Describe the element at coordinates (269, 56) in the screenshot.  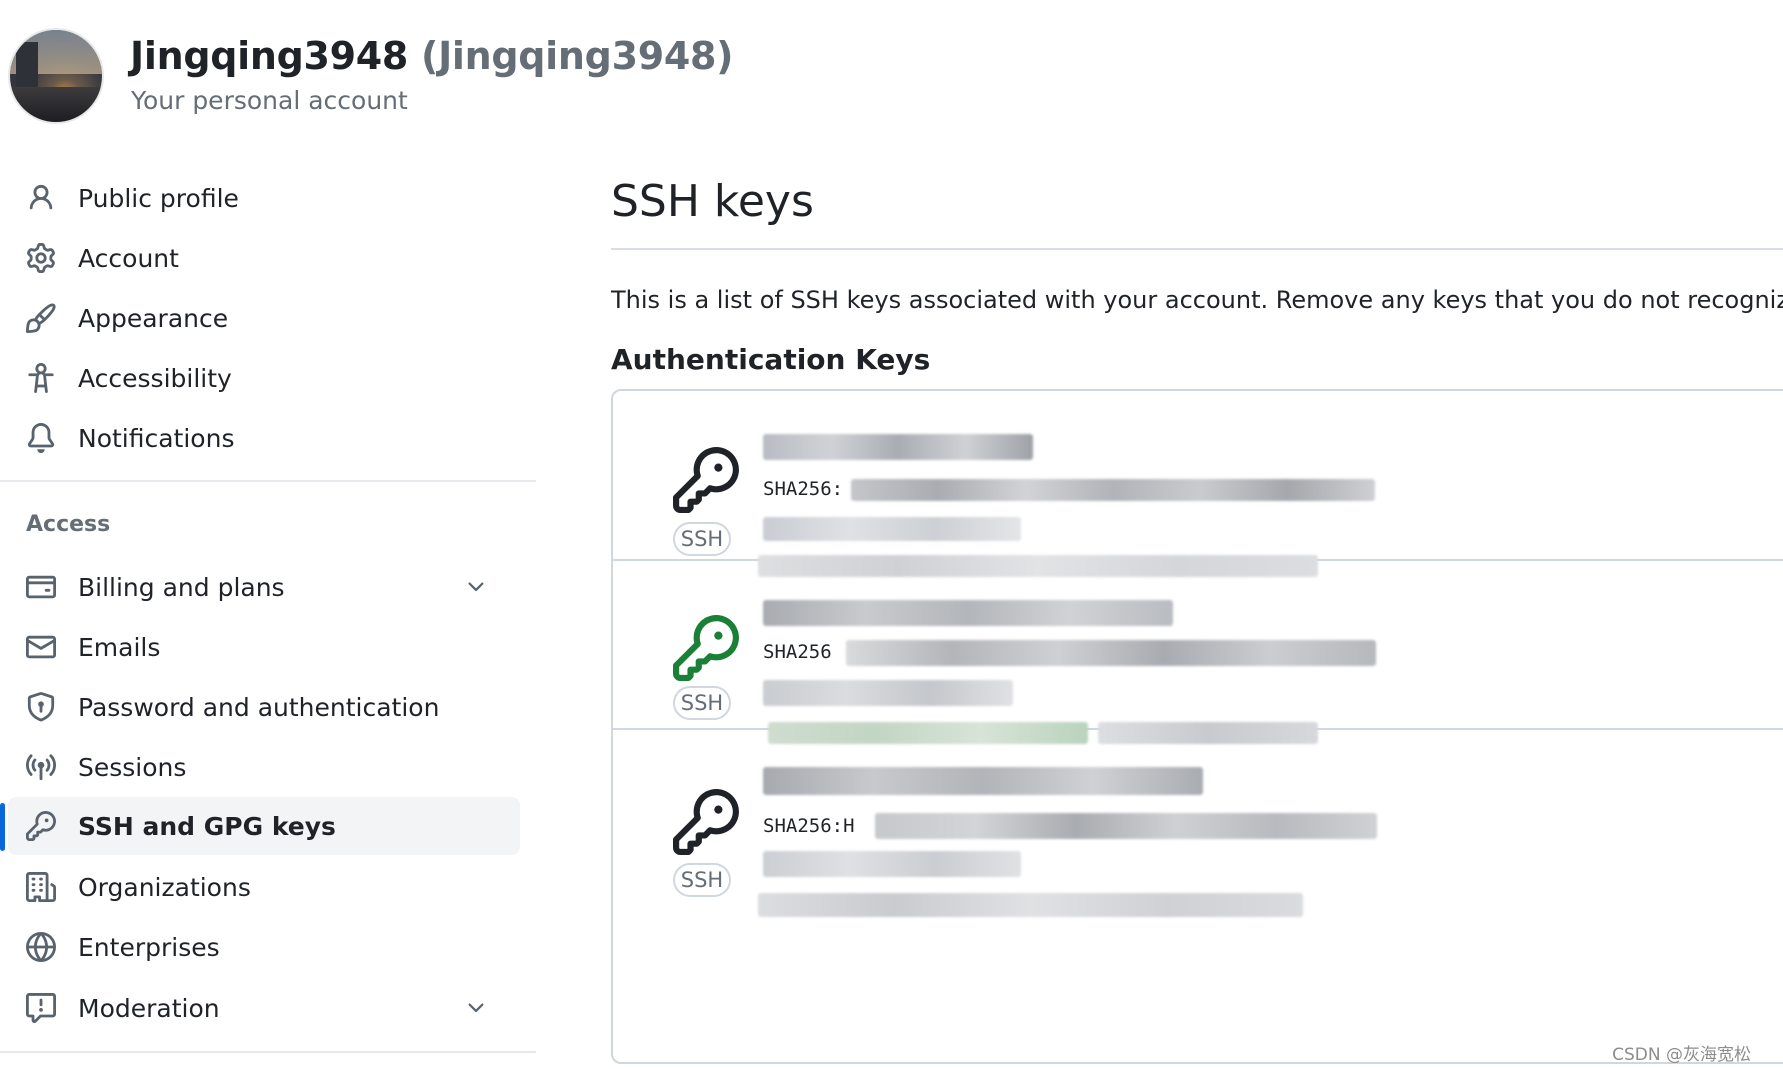
I see `display-name: Jingqing3948` at that location.